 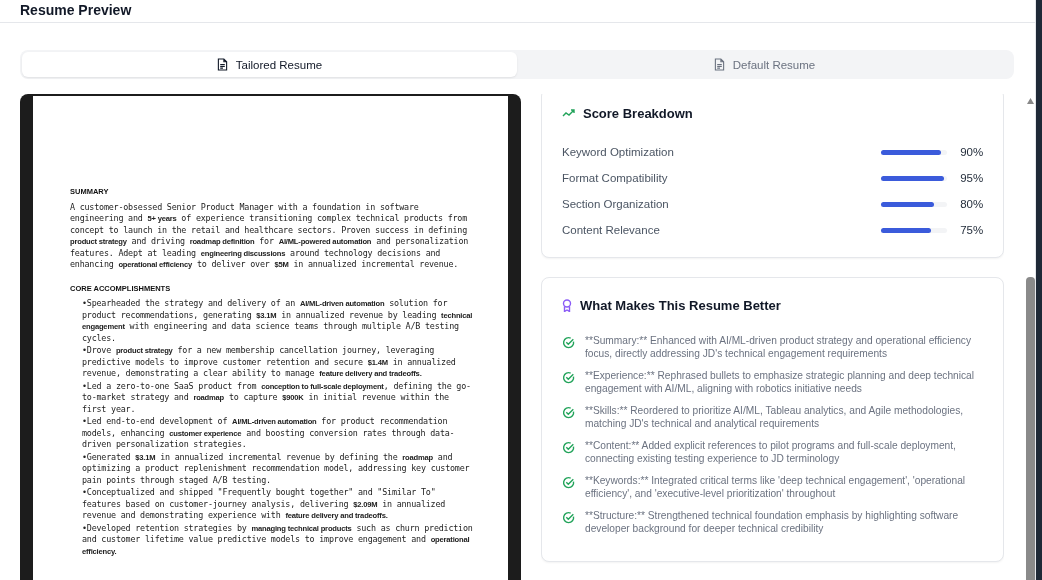 What do you see at coordinates (770, 452) in the screenshot?
I see `improvement-text: **Content:** Added explicit references to pilot programs and full-scale deployment, connecting existing testing experience to JD terminology` at bounding box center [770, 452].